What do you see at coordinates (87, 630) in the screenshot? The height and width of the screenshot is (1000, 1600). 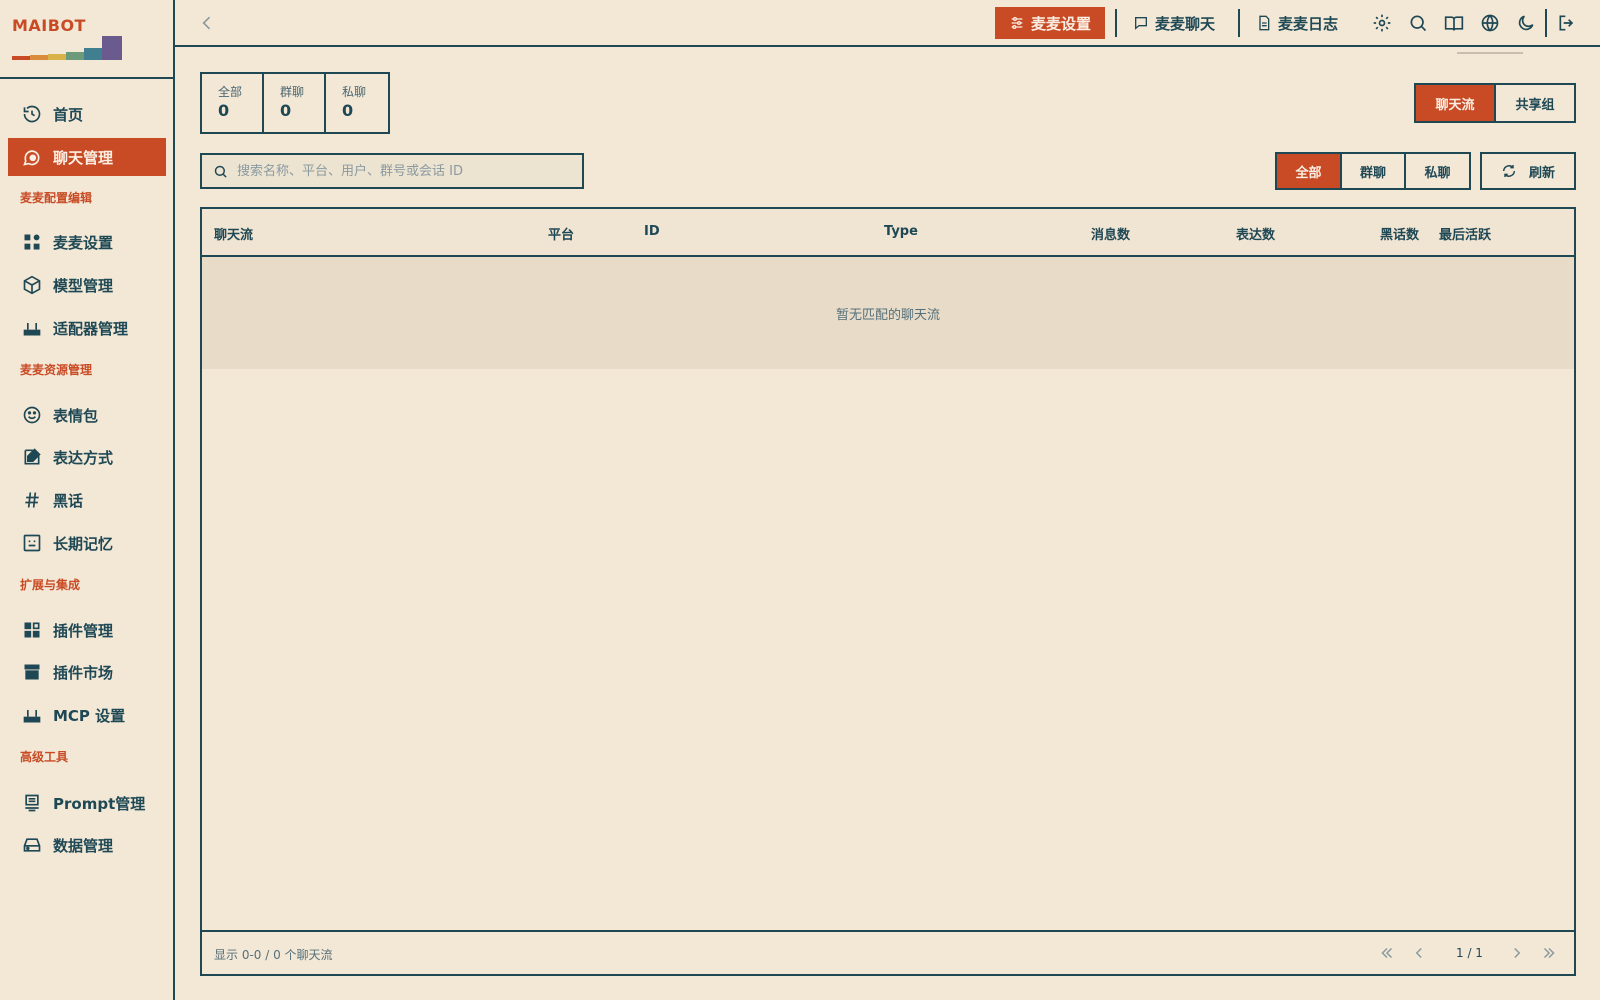 I see `sidebar-item-plugin-management: 插件管理` at bounding box center [87, 630].